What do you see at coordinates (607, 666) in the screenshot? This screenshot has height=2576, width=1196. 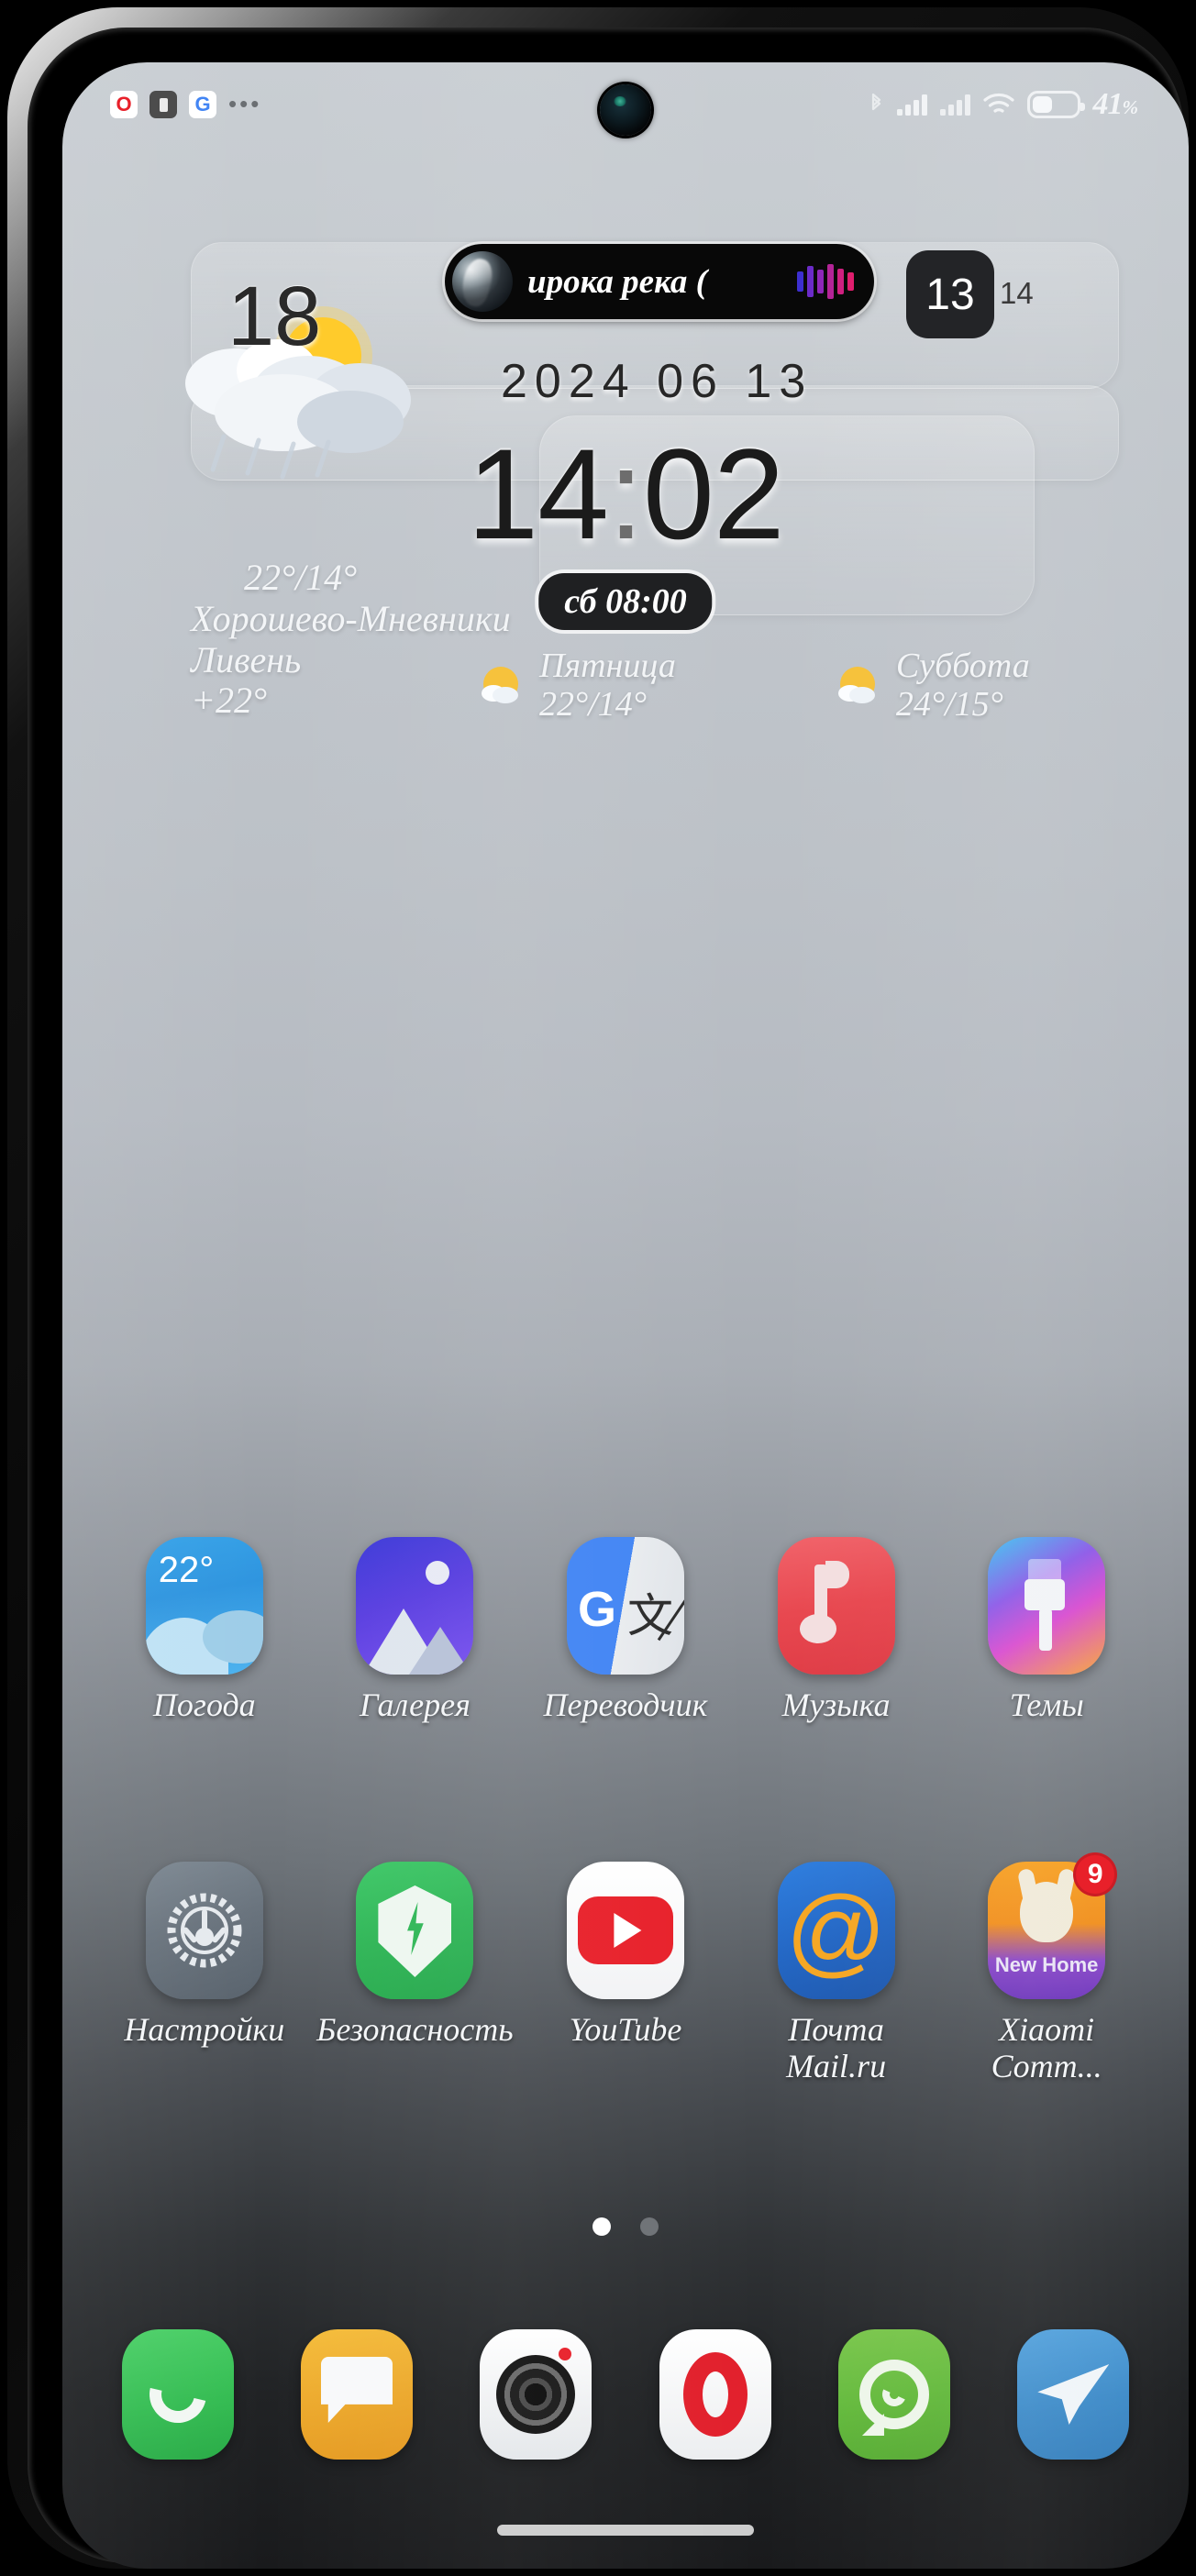 I see `forecast-day: Пятница` at bounding box center [607, 666].